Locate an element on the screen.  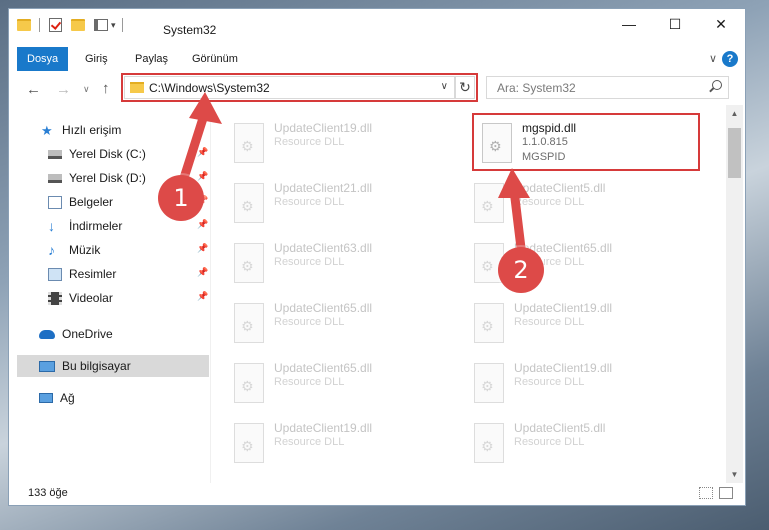
sidebar-item-onedrive: OneDrive is located at coordinates (105, 334).